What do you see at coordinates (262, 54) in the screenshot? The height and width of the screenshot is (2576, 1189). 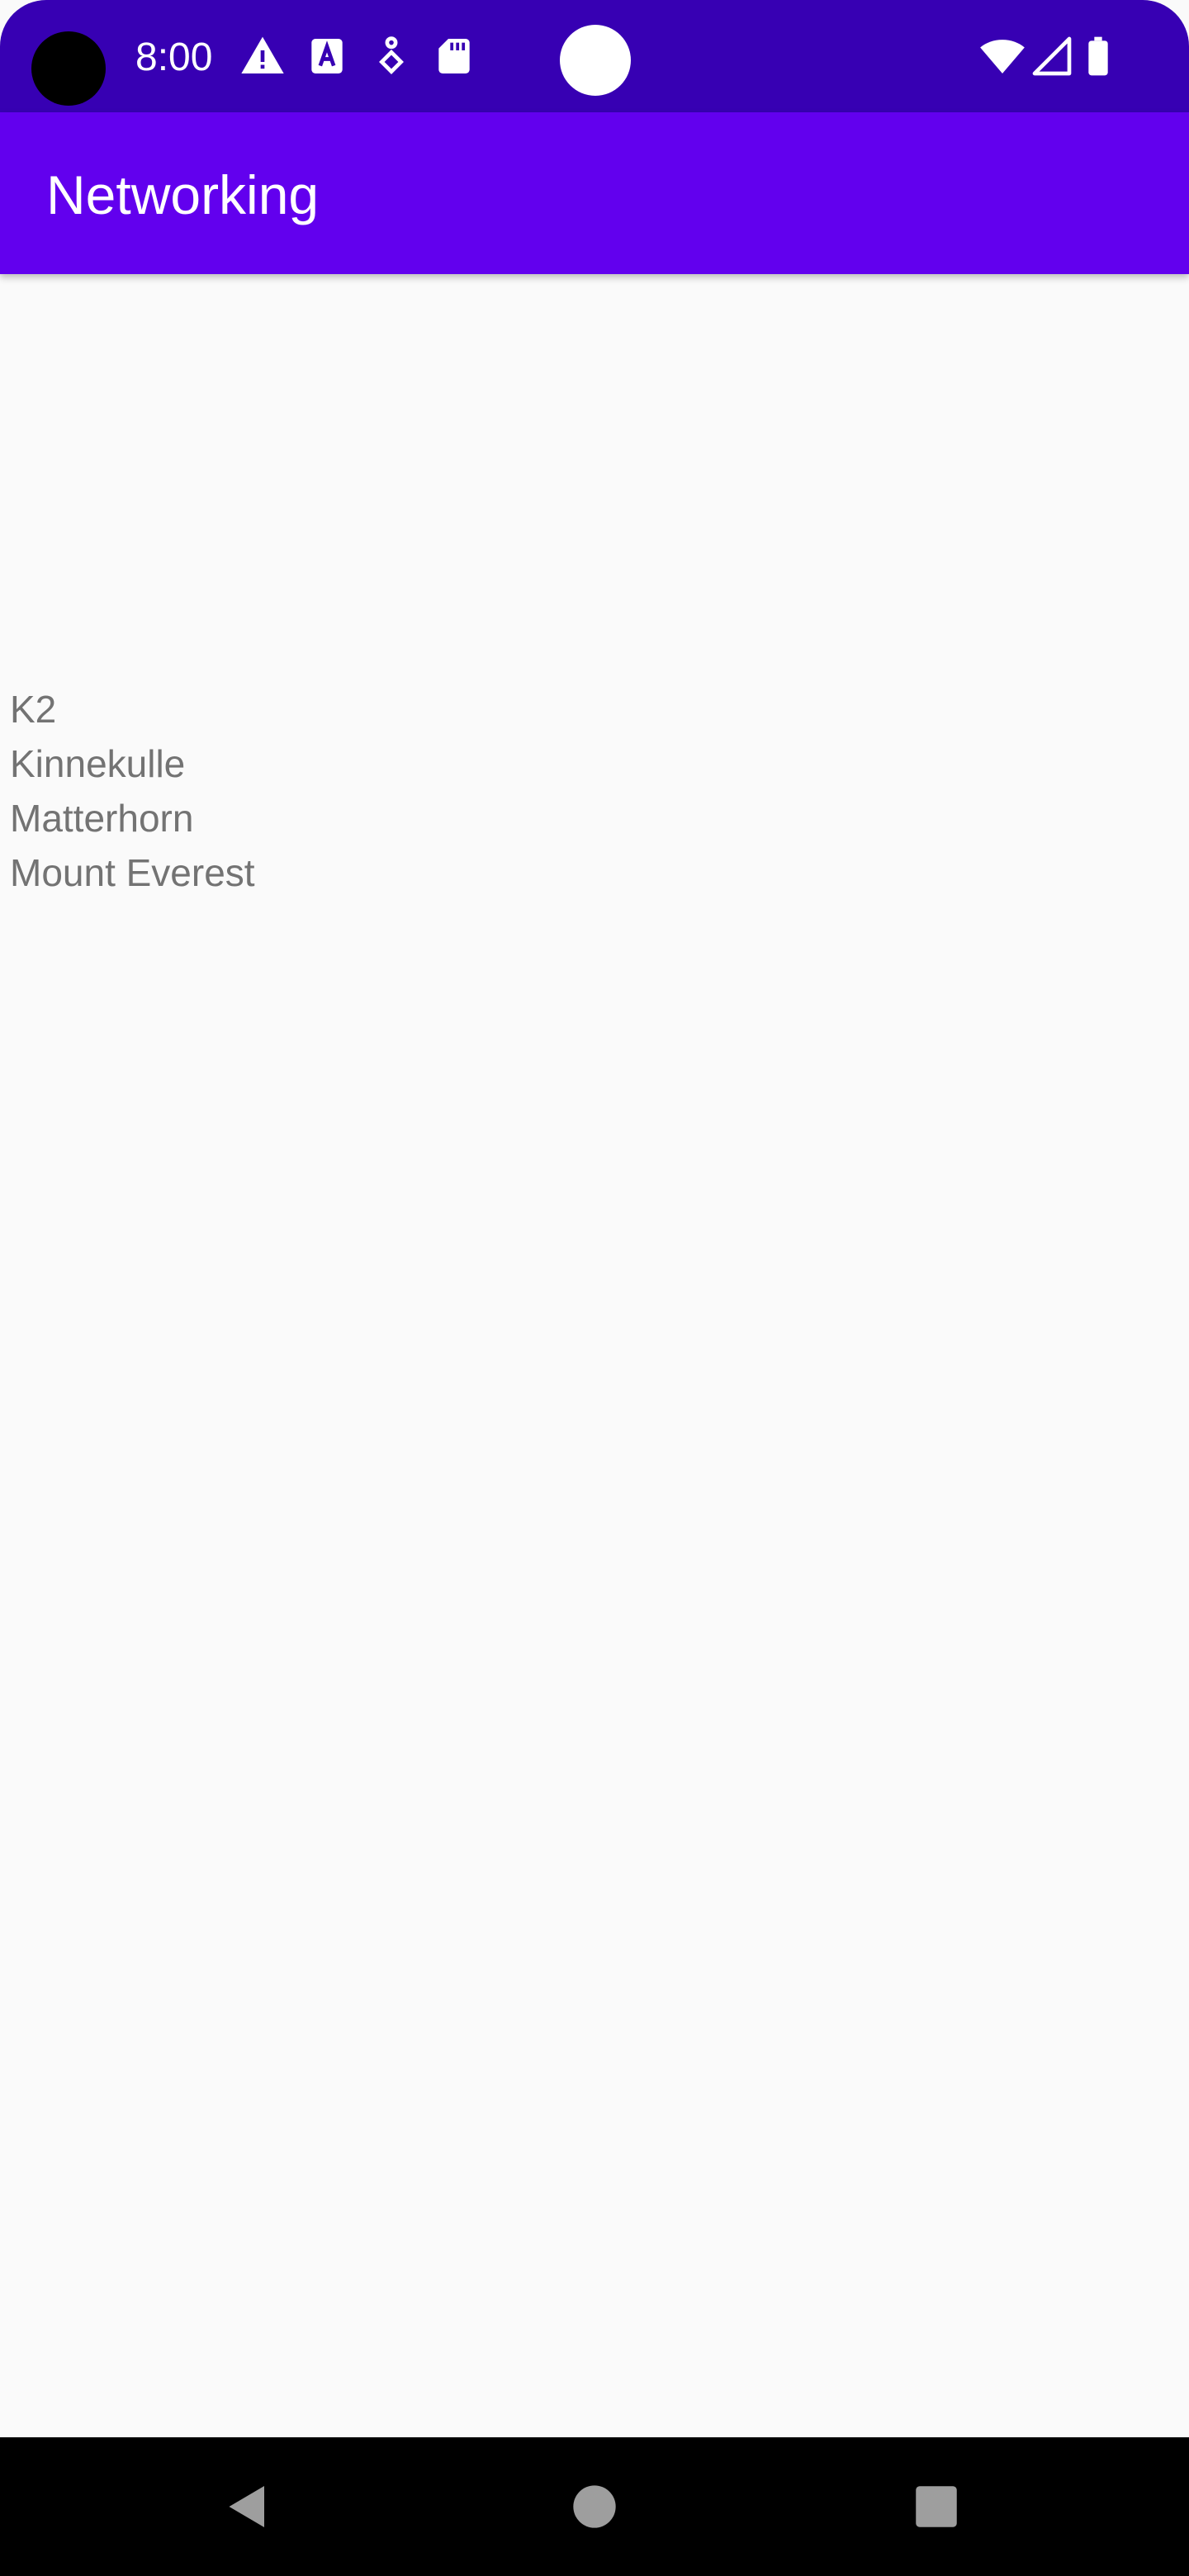 I see `alert-icon` at bounding box center [262, 54].